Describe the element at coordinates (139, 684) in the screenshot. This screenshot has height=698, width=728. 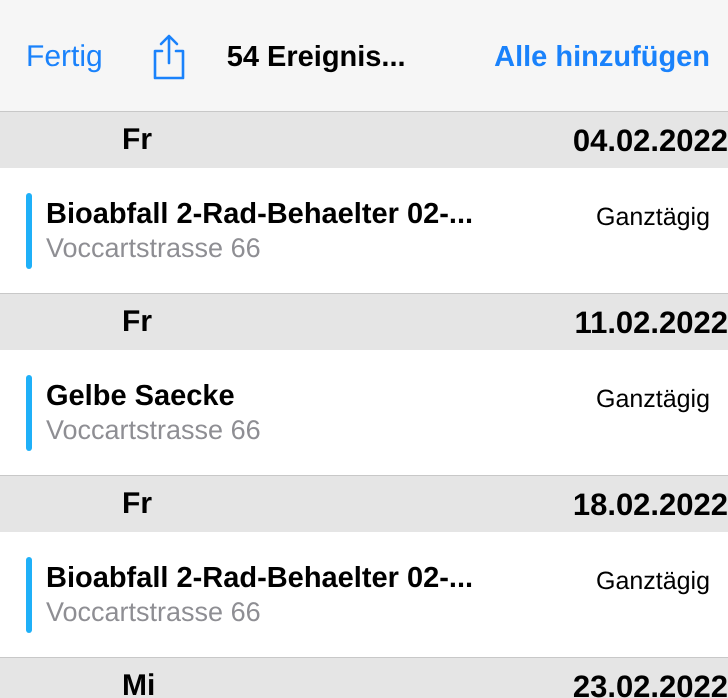
I see `weekday-label: Mi` at that location.